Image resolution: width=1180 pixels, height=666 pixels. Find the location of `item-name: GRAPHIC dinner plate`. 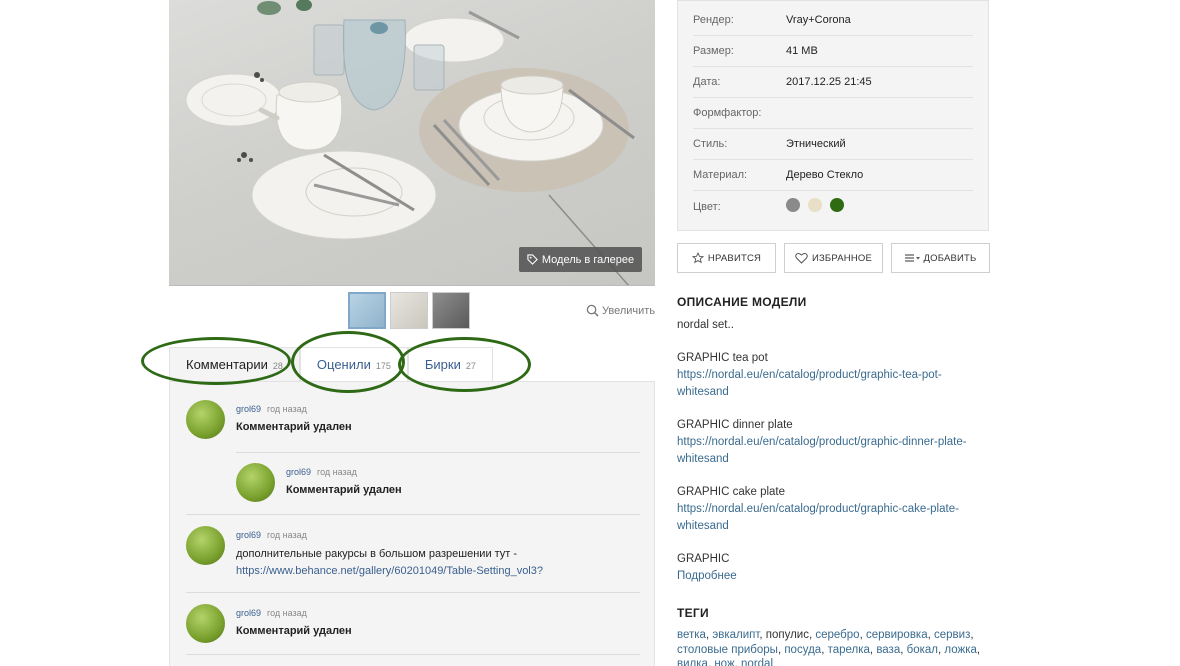

item-name: GRAPHIC dinner plate is located at coordinates (735, 425).